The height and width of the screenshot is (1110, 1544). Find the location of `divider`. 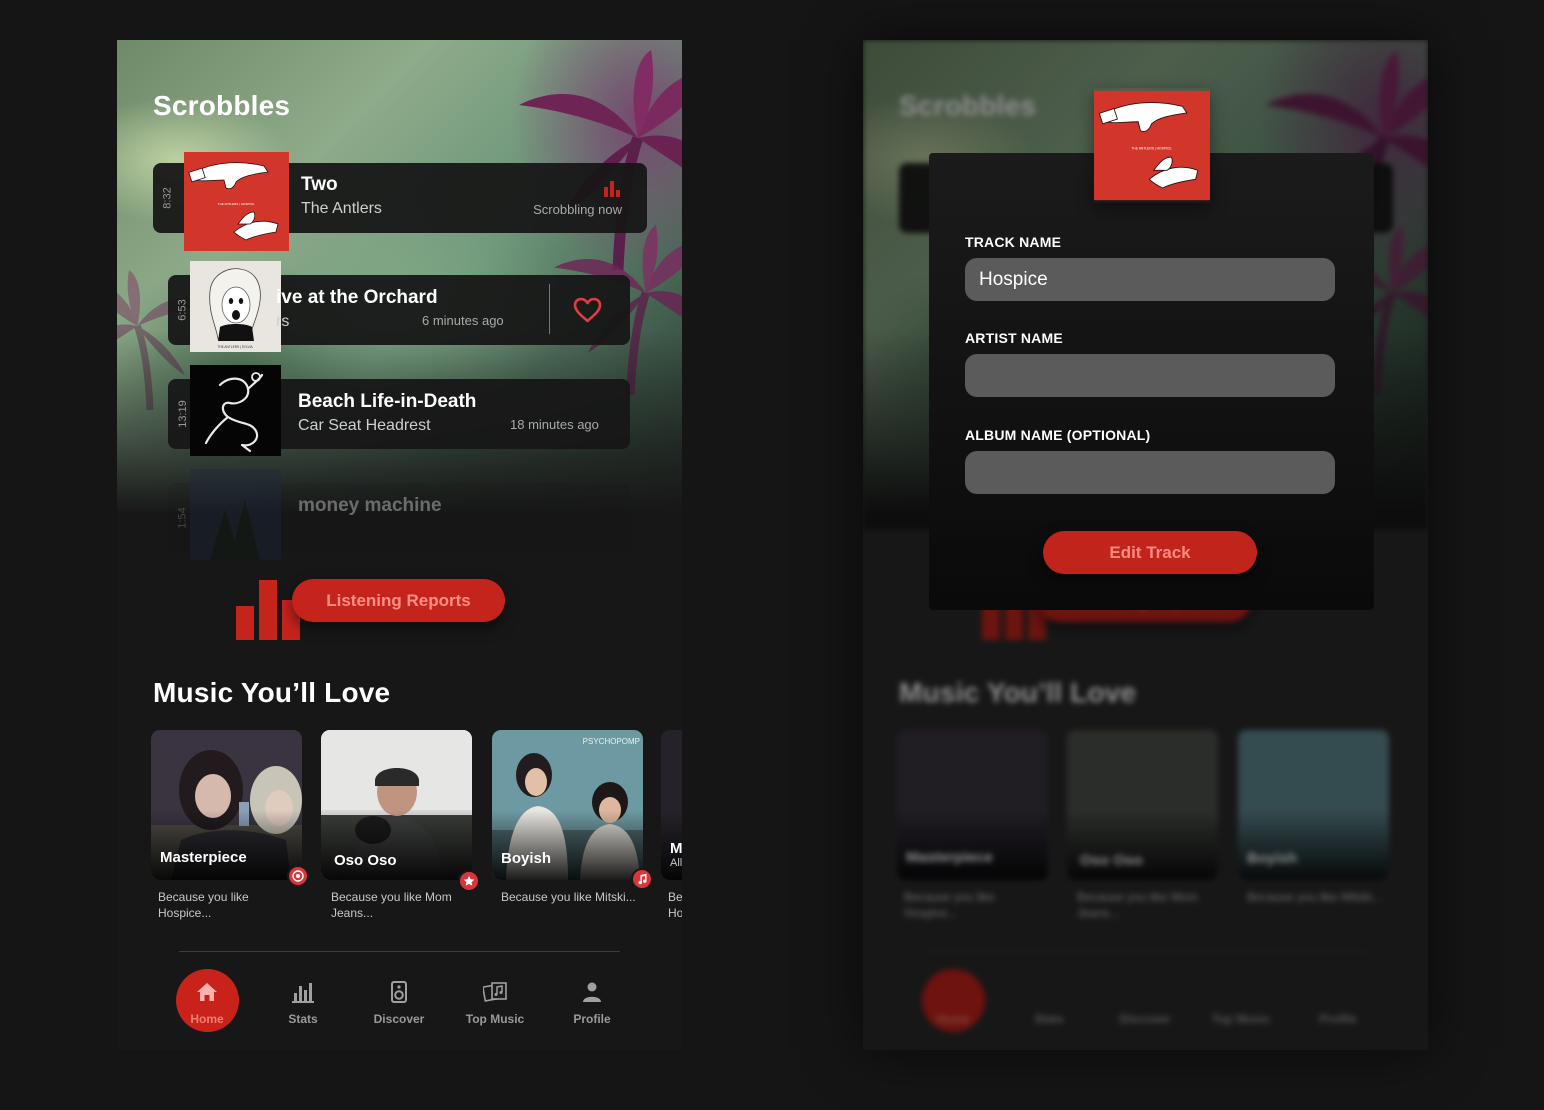

divider is located at coordinates (549, 309).